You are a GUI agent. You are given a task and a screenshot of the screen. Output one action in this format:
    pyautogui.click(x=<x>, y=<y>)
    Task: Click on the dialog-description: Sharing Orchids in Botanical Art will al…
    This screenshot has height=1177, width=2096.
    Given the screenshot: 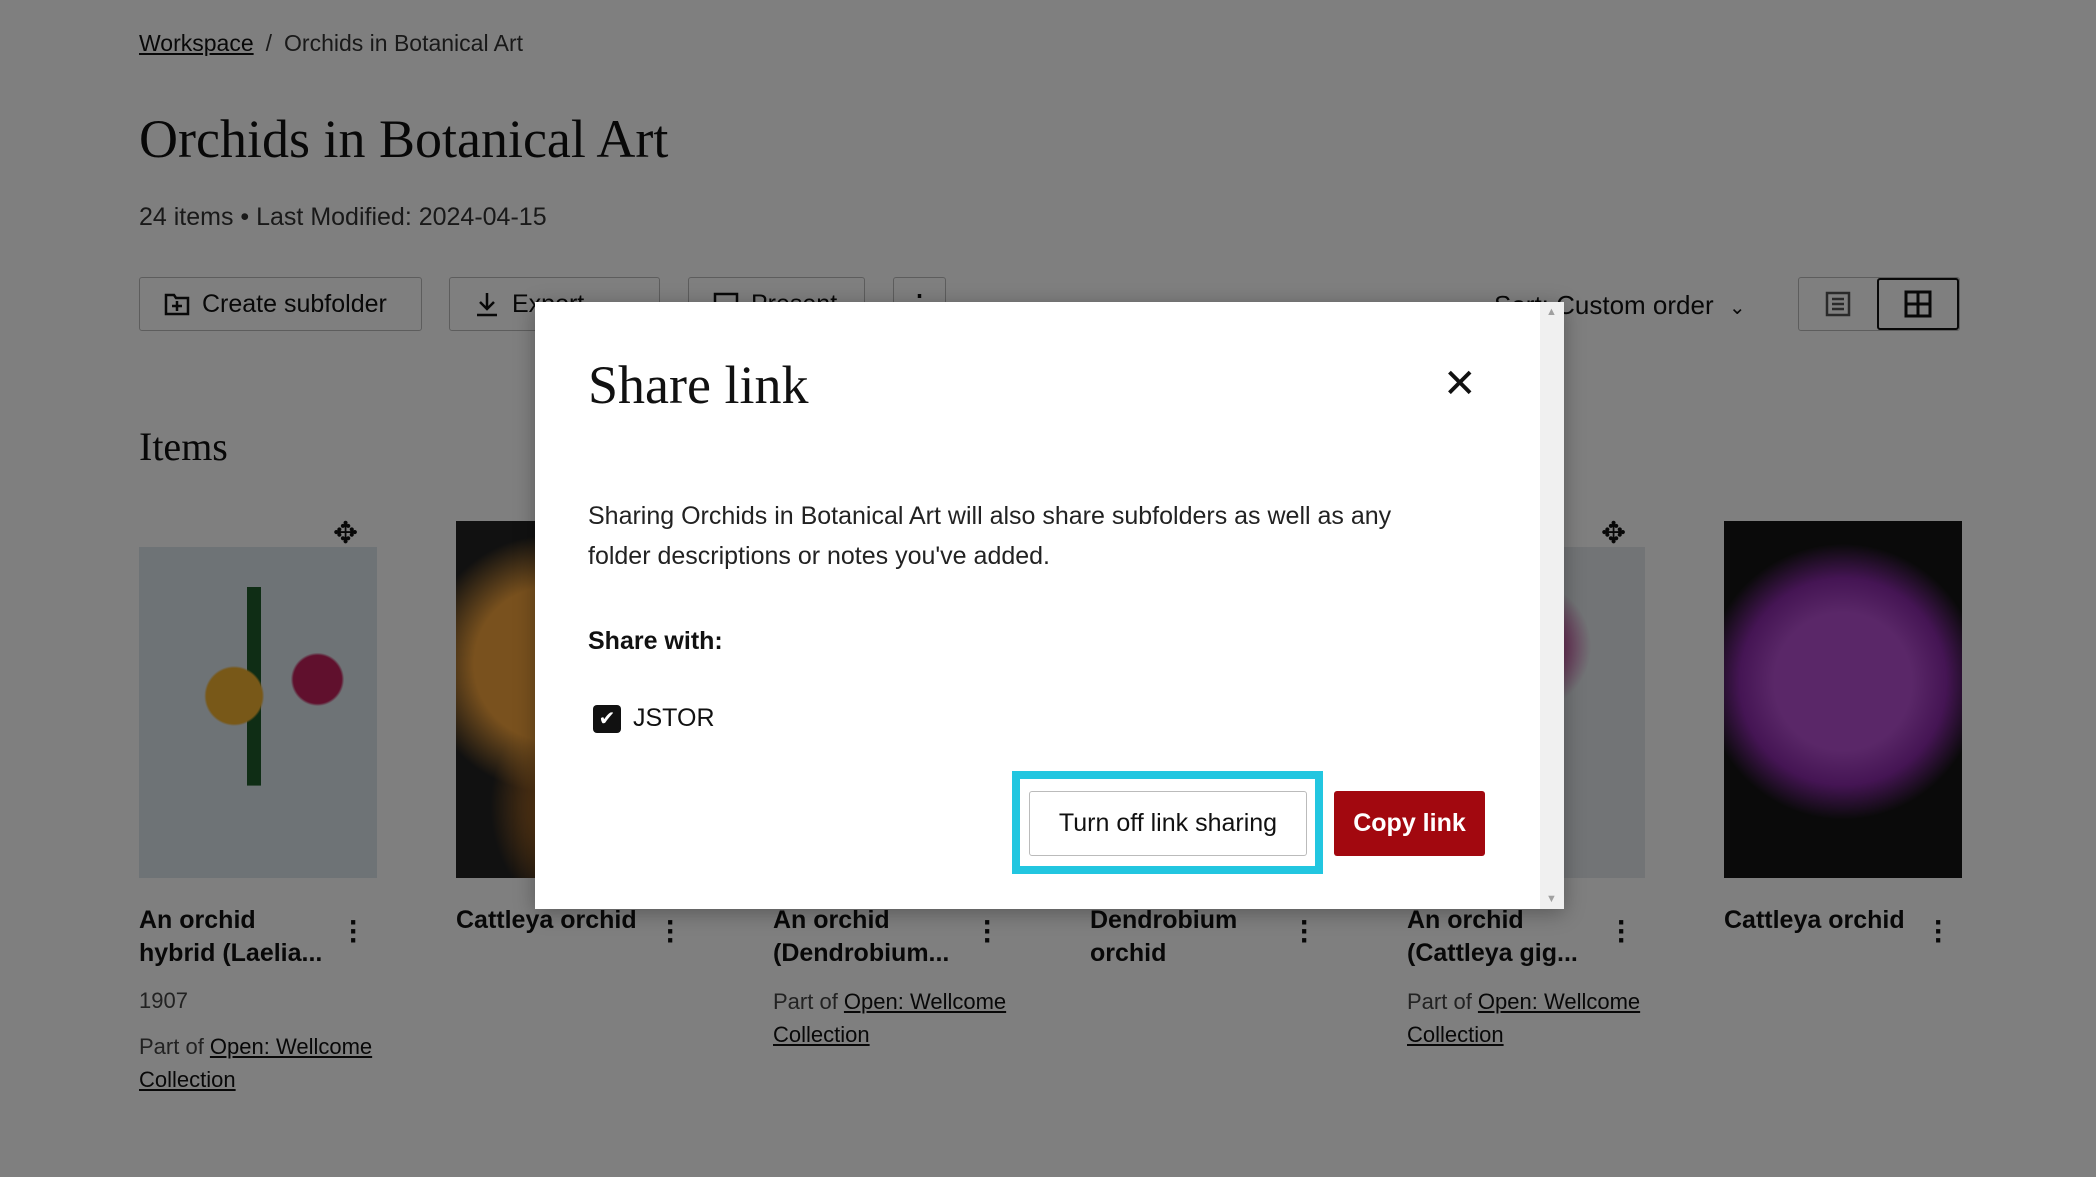 What is the action you would take?
    pyautogui.click(x=990, y=536)
    